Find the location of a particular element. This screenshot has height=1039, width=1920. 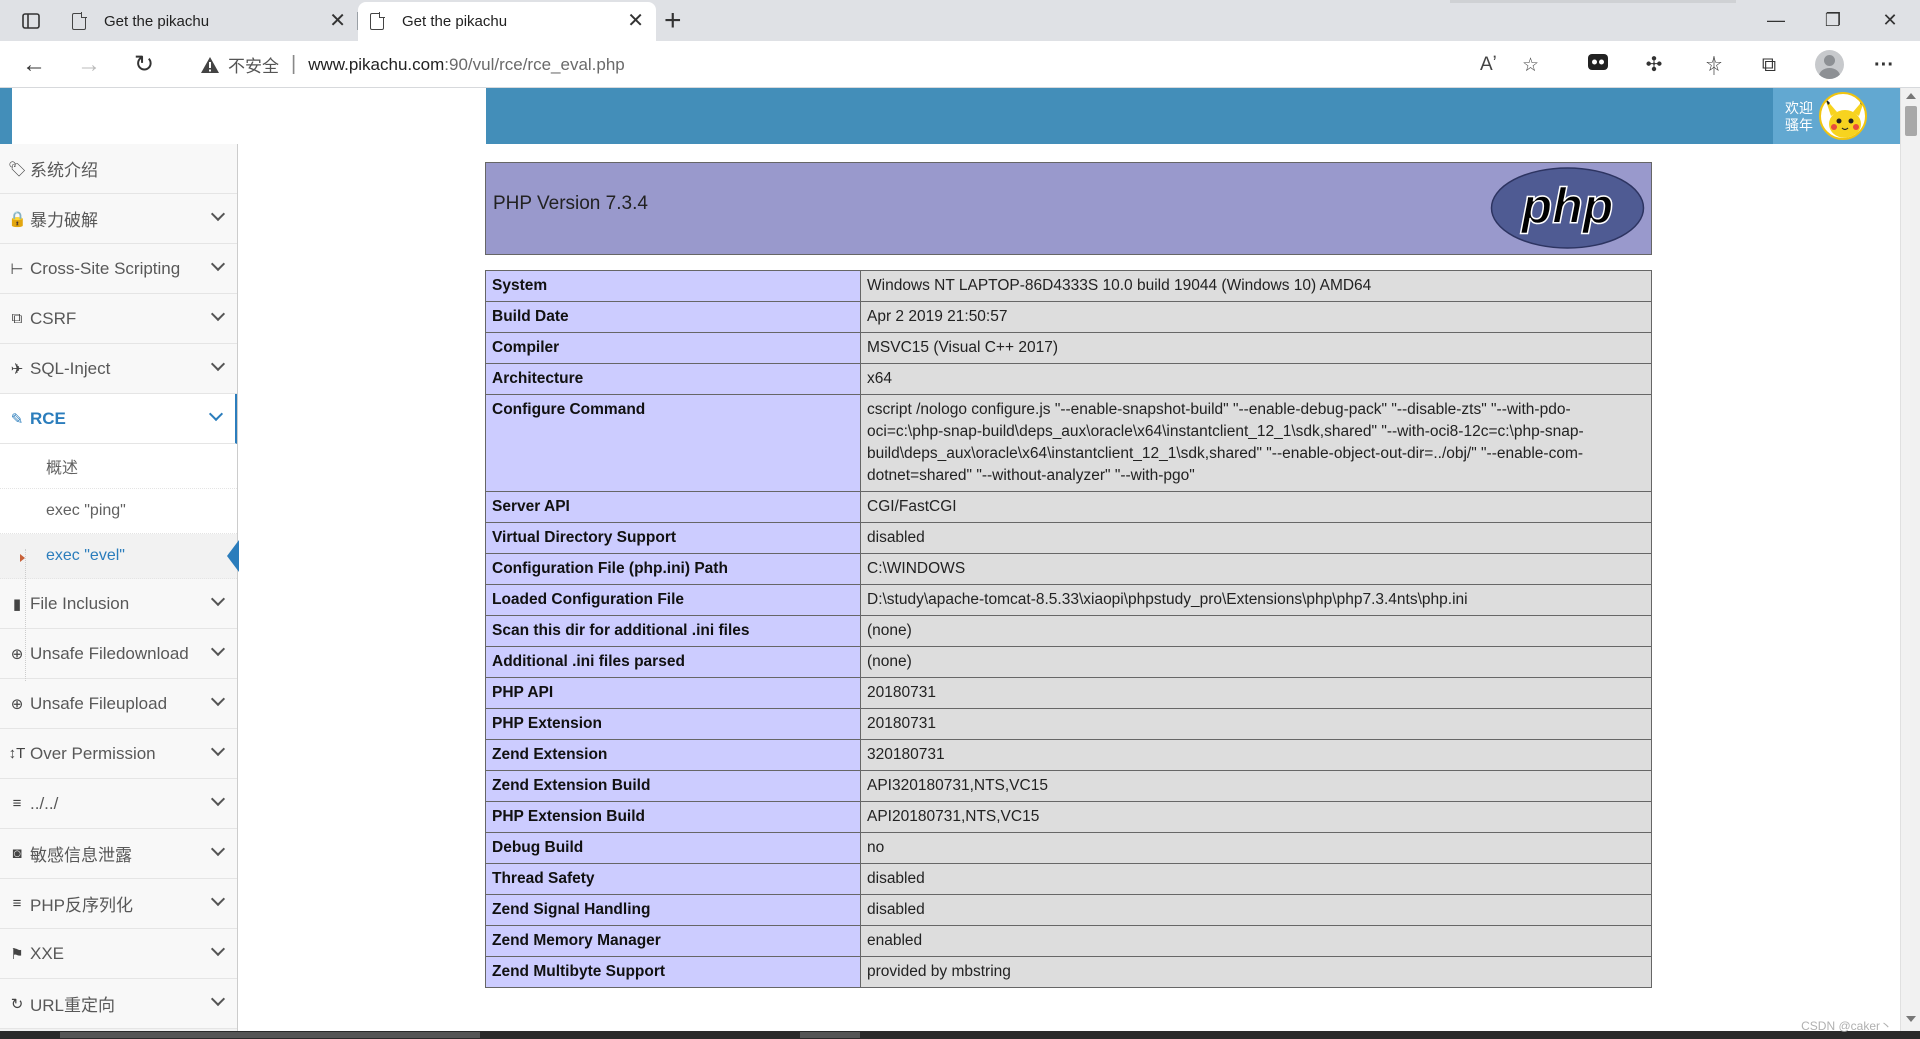

browser-tab-active: Get the pikachu ✕ is located at coordinates (507, 21).